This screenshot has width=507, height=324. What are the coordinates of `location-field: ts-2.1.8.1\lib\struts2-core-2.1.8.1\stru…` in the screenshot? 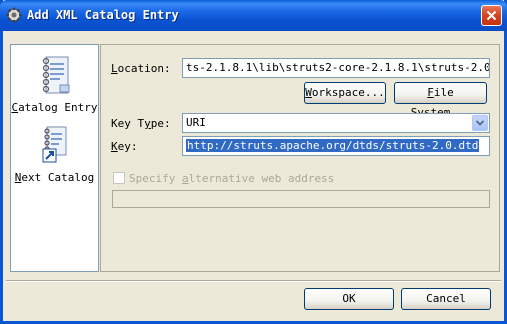 It's located at (336, 68).